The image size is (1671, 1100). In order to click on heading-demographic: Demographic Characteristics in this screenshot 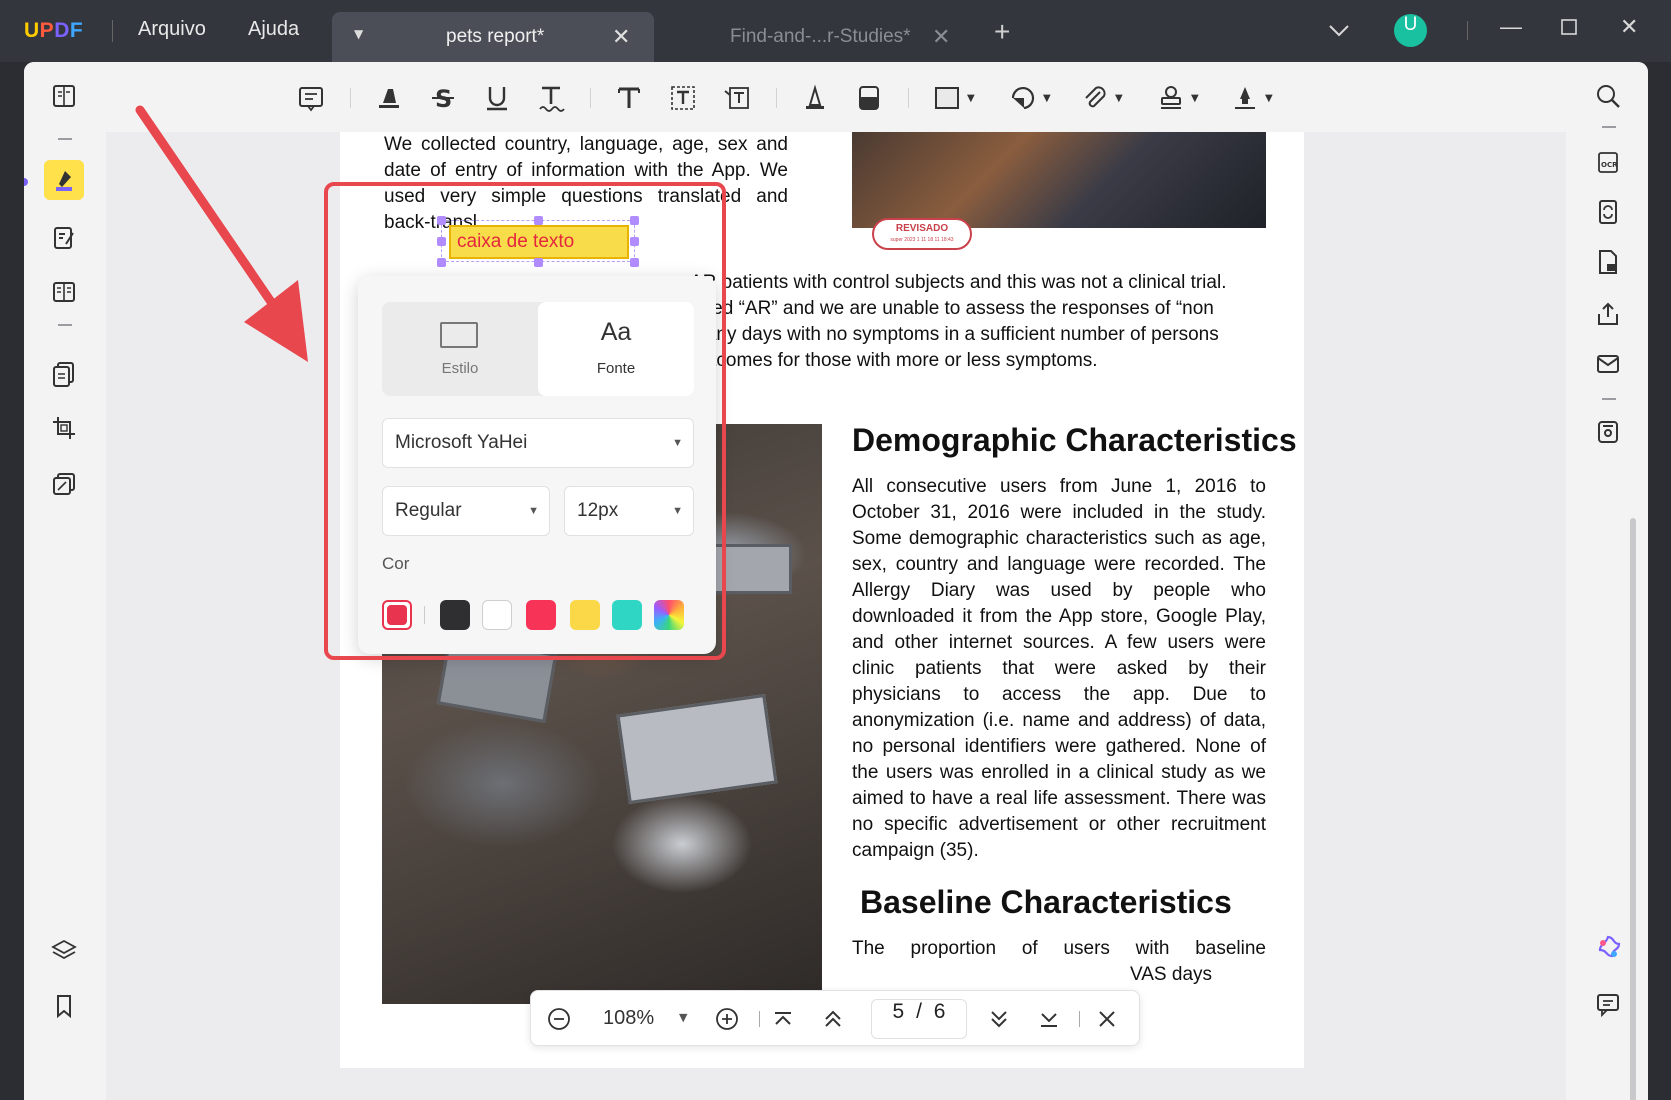, I will do `click(1074, 440)`.